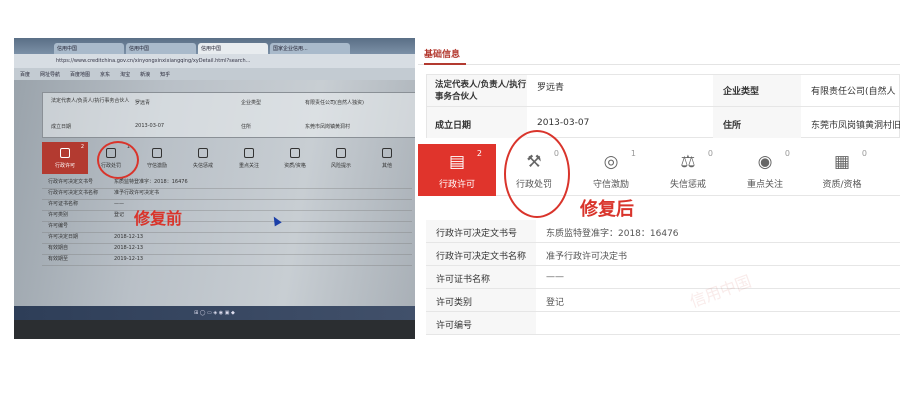 Image resolution: width=900 pixels, height=400 pixels. I want to click on type-label: 企业类型, so click(741, 92).